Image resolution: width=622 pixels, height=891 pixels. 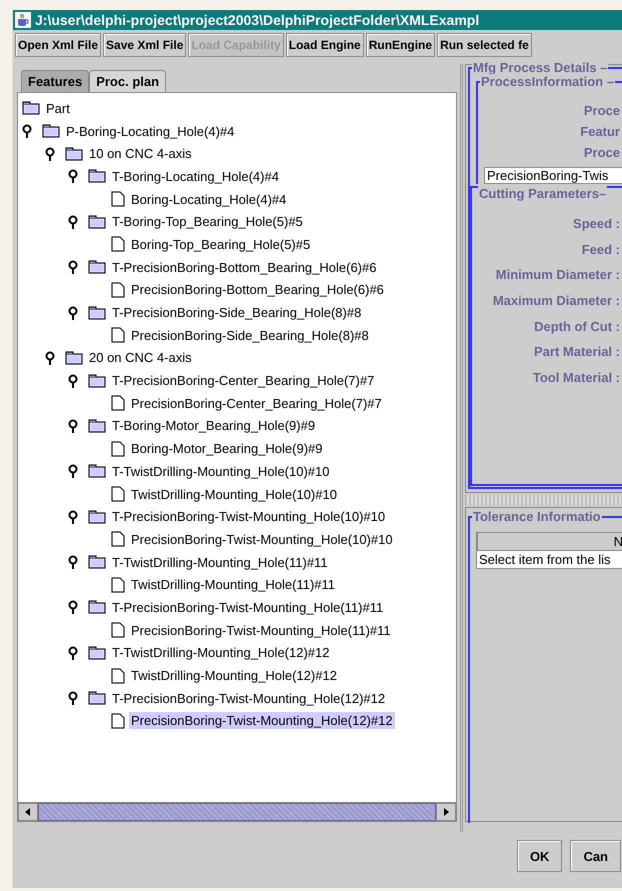 What do you see at coordinates (150, 131) in the screenshot?
I see `tree-item: P-Boring-Locating_Hole(4)#4` at bounding box center [150, 131].